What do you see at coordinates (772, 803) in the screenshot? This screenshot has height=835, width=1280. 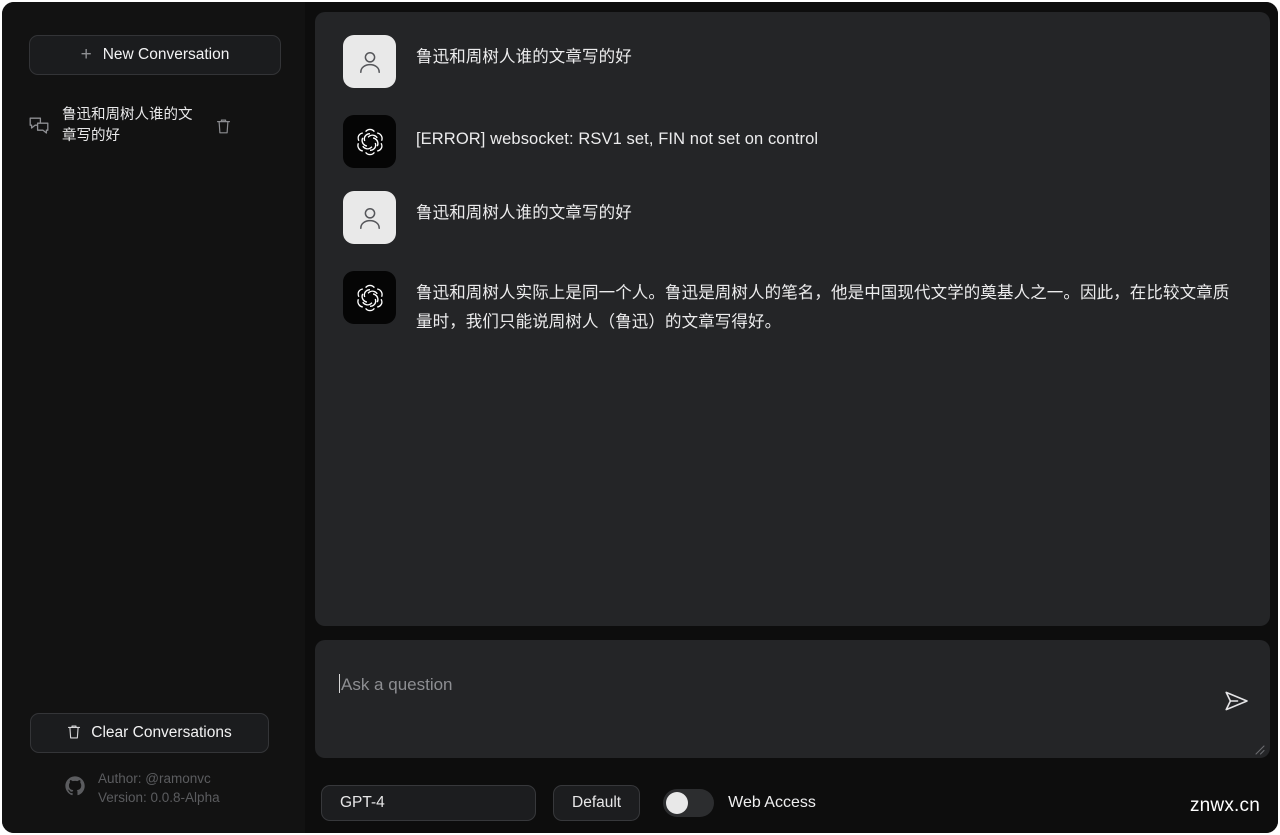 I see `web-access-label: Web Access` at bounding box center [772, 803].